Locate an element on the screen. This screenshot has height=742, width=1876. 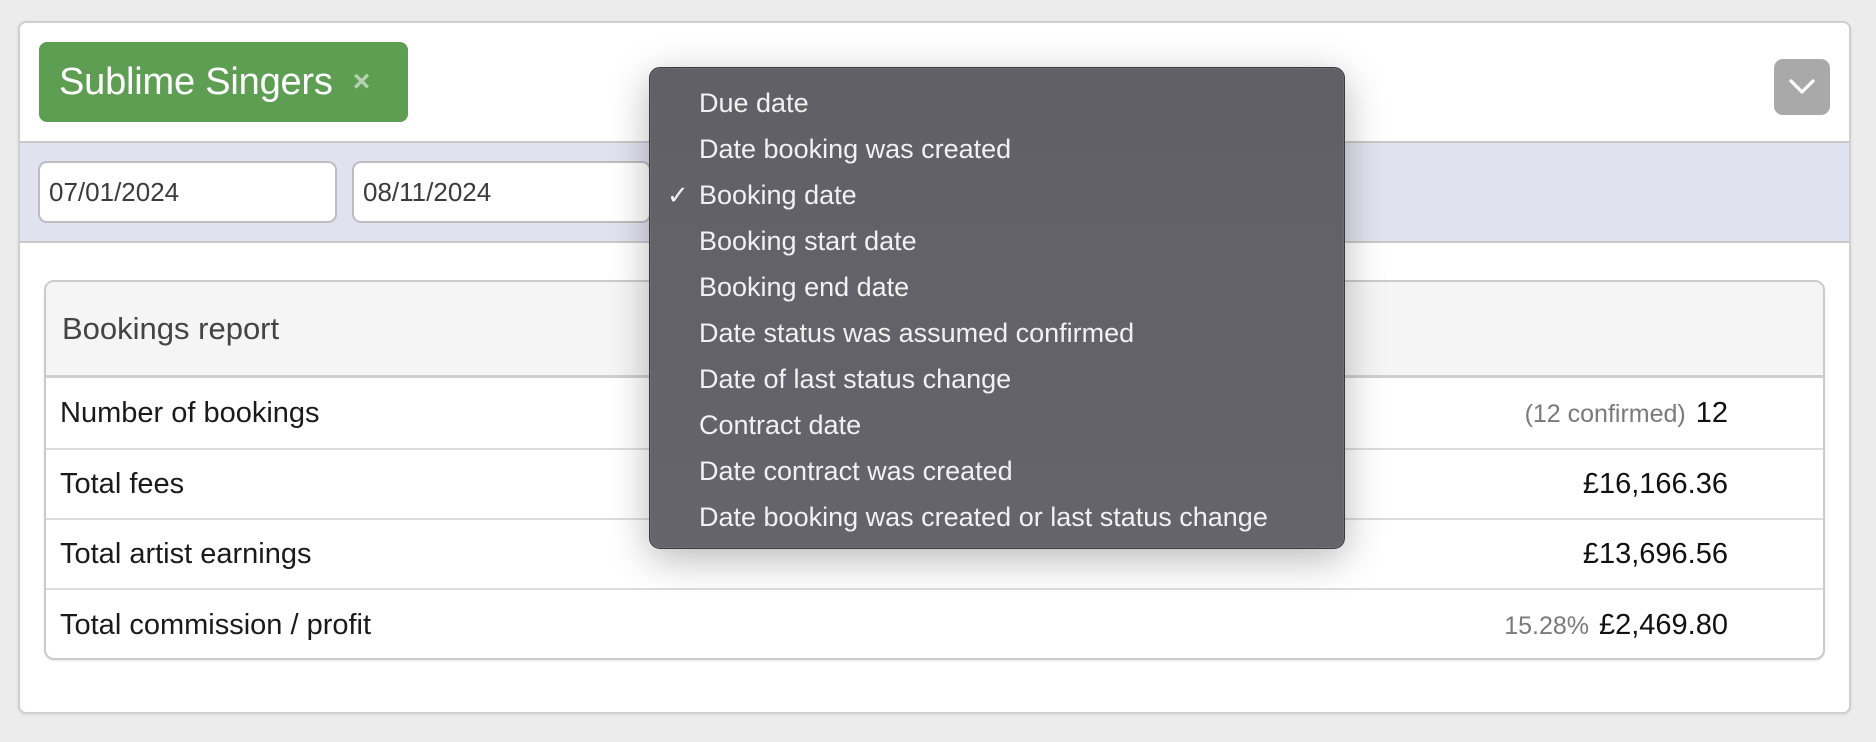
dropdown-option: Date of last status change is located at coordinates (997, 379).